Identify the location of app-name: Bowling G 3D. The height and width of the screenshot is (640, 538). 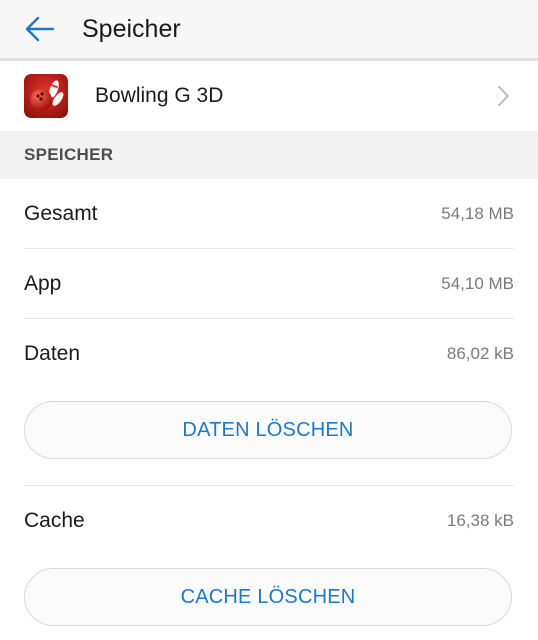
(159, 95).